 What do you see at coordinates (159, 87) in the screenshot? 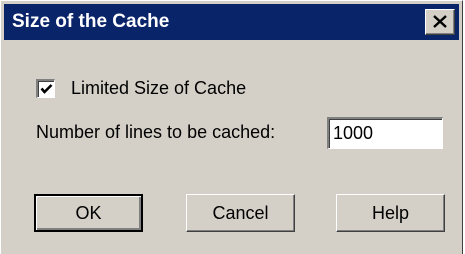
I see `limited-size-label: Limited Size of Cache` at bounding box center [159, 87].